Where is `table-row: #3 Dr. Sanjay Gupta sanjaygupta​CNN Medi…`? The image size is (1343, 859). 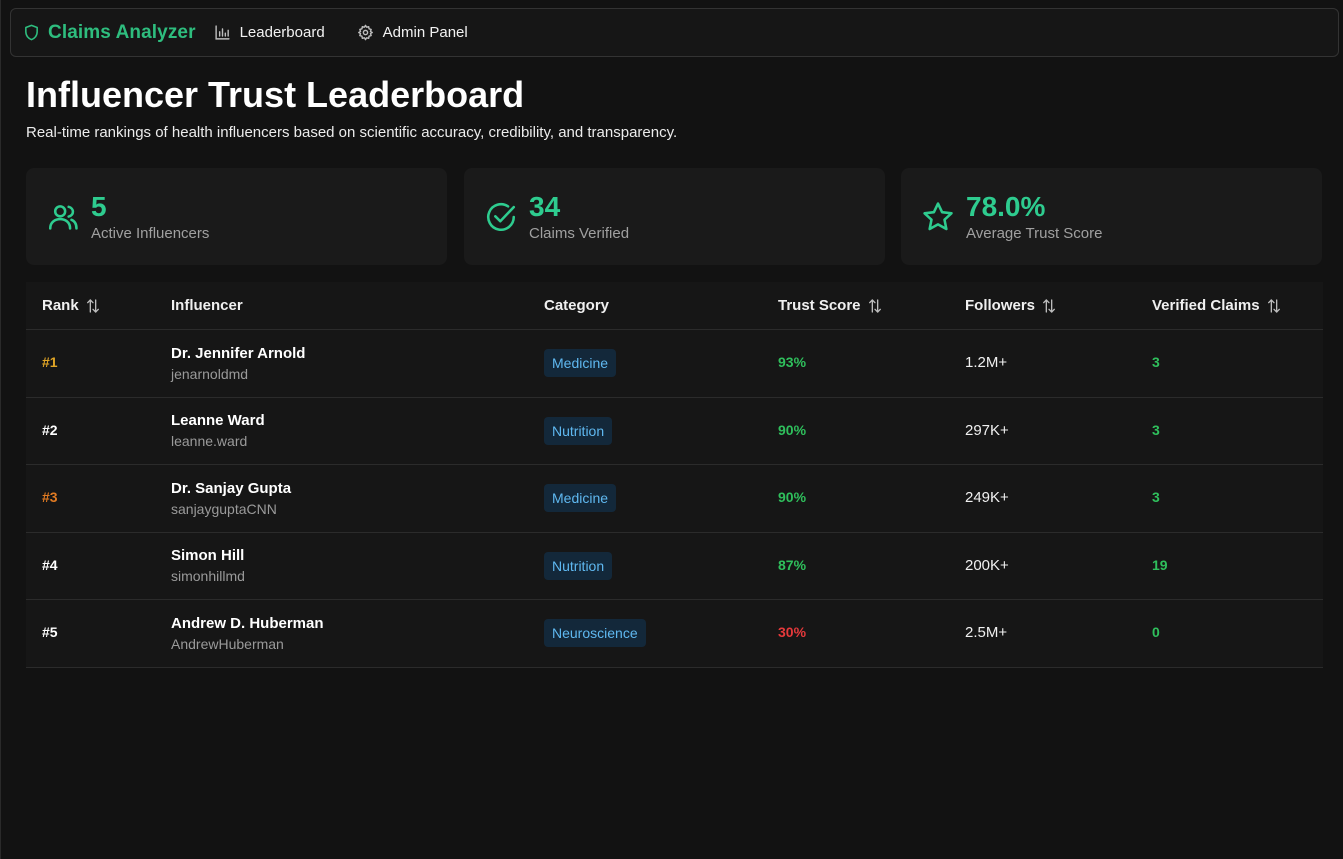
table-row: #3 Dr. Sanjay Gupta sanjaygupta​CNN Medi… is located at coordinates (674, 499).